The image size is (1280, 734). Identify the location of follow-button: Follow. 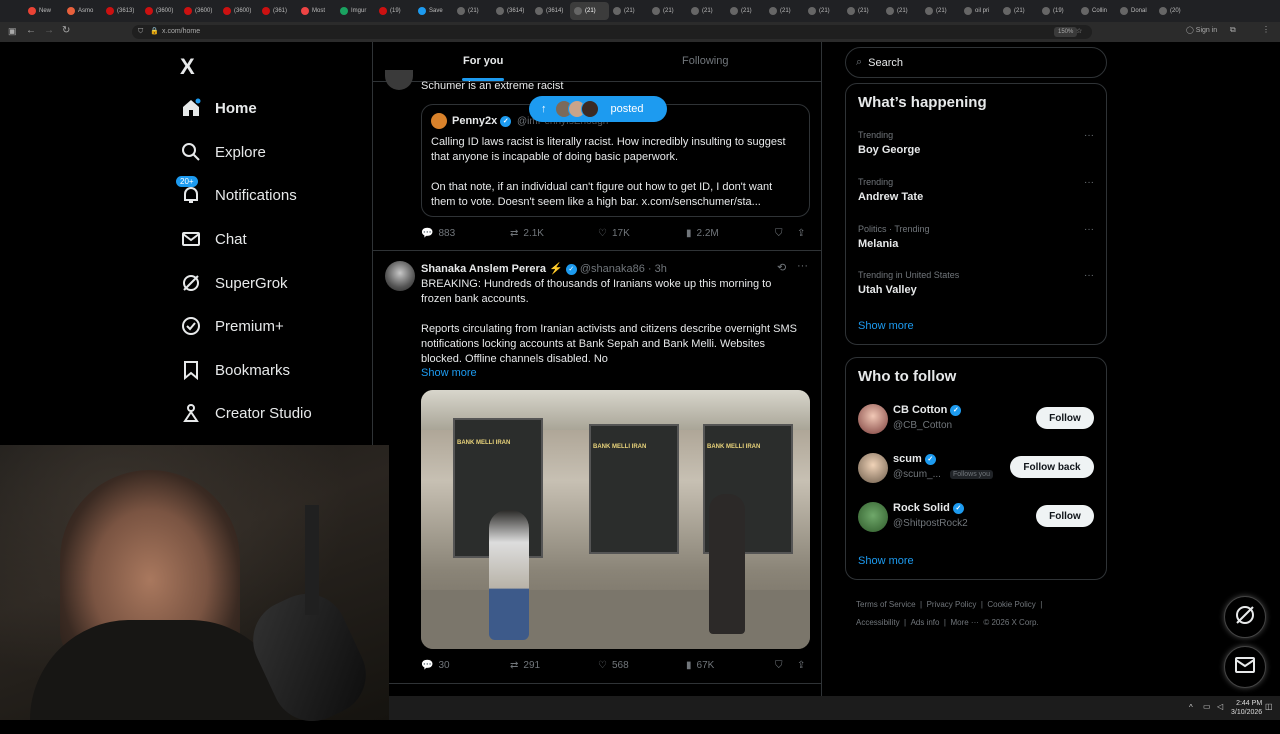
(1065, 516).